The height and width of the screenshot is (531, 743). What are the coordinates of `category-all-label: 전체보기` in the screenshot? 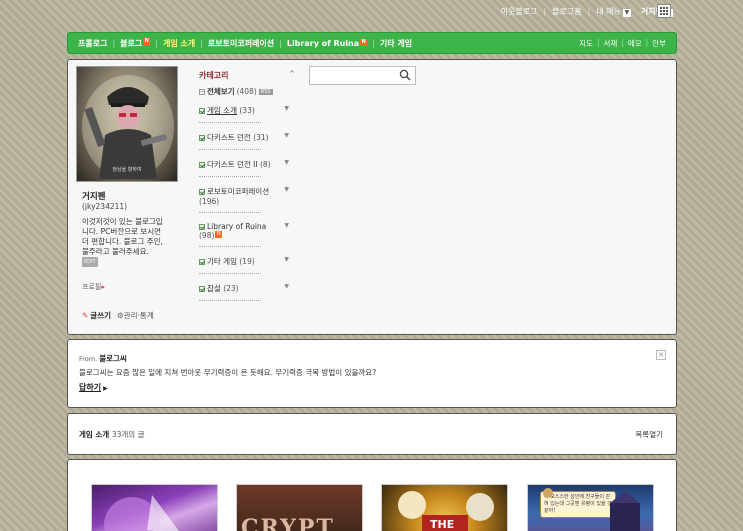 It's located at (221, 91).